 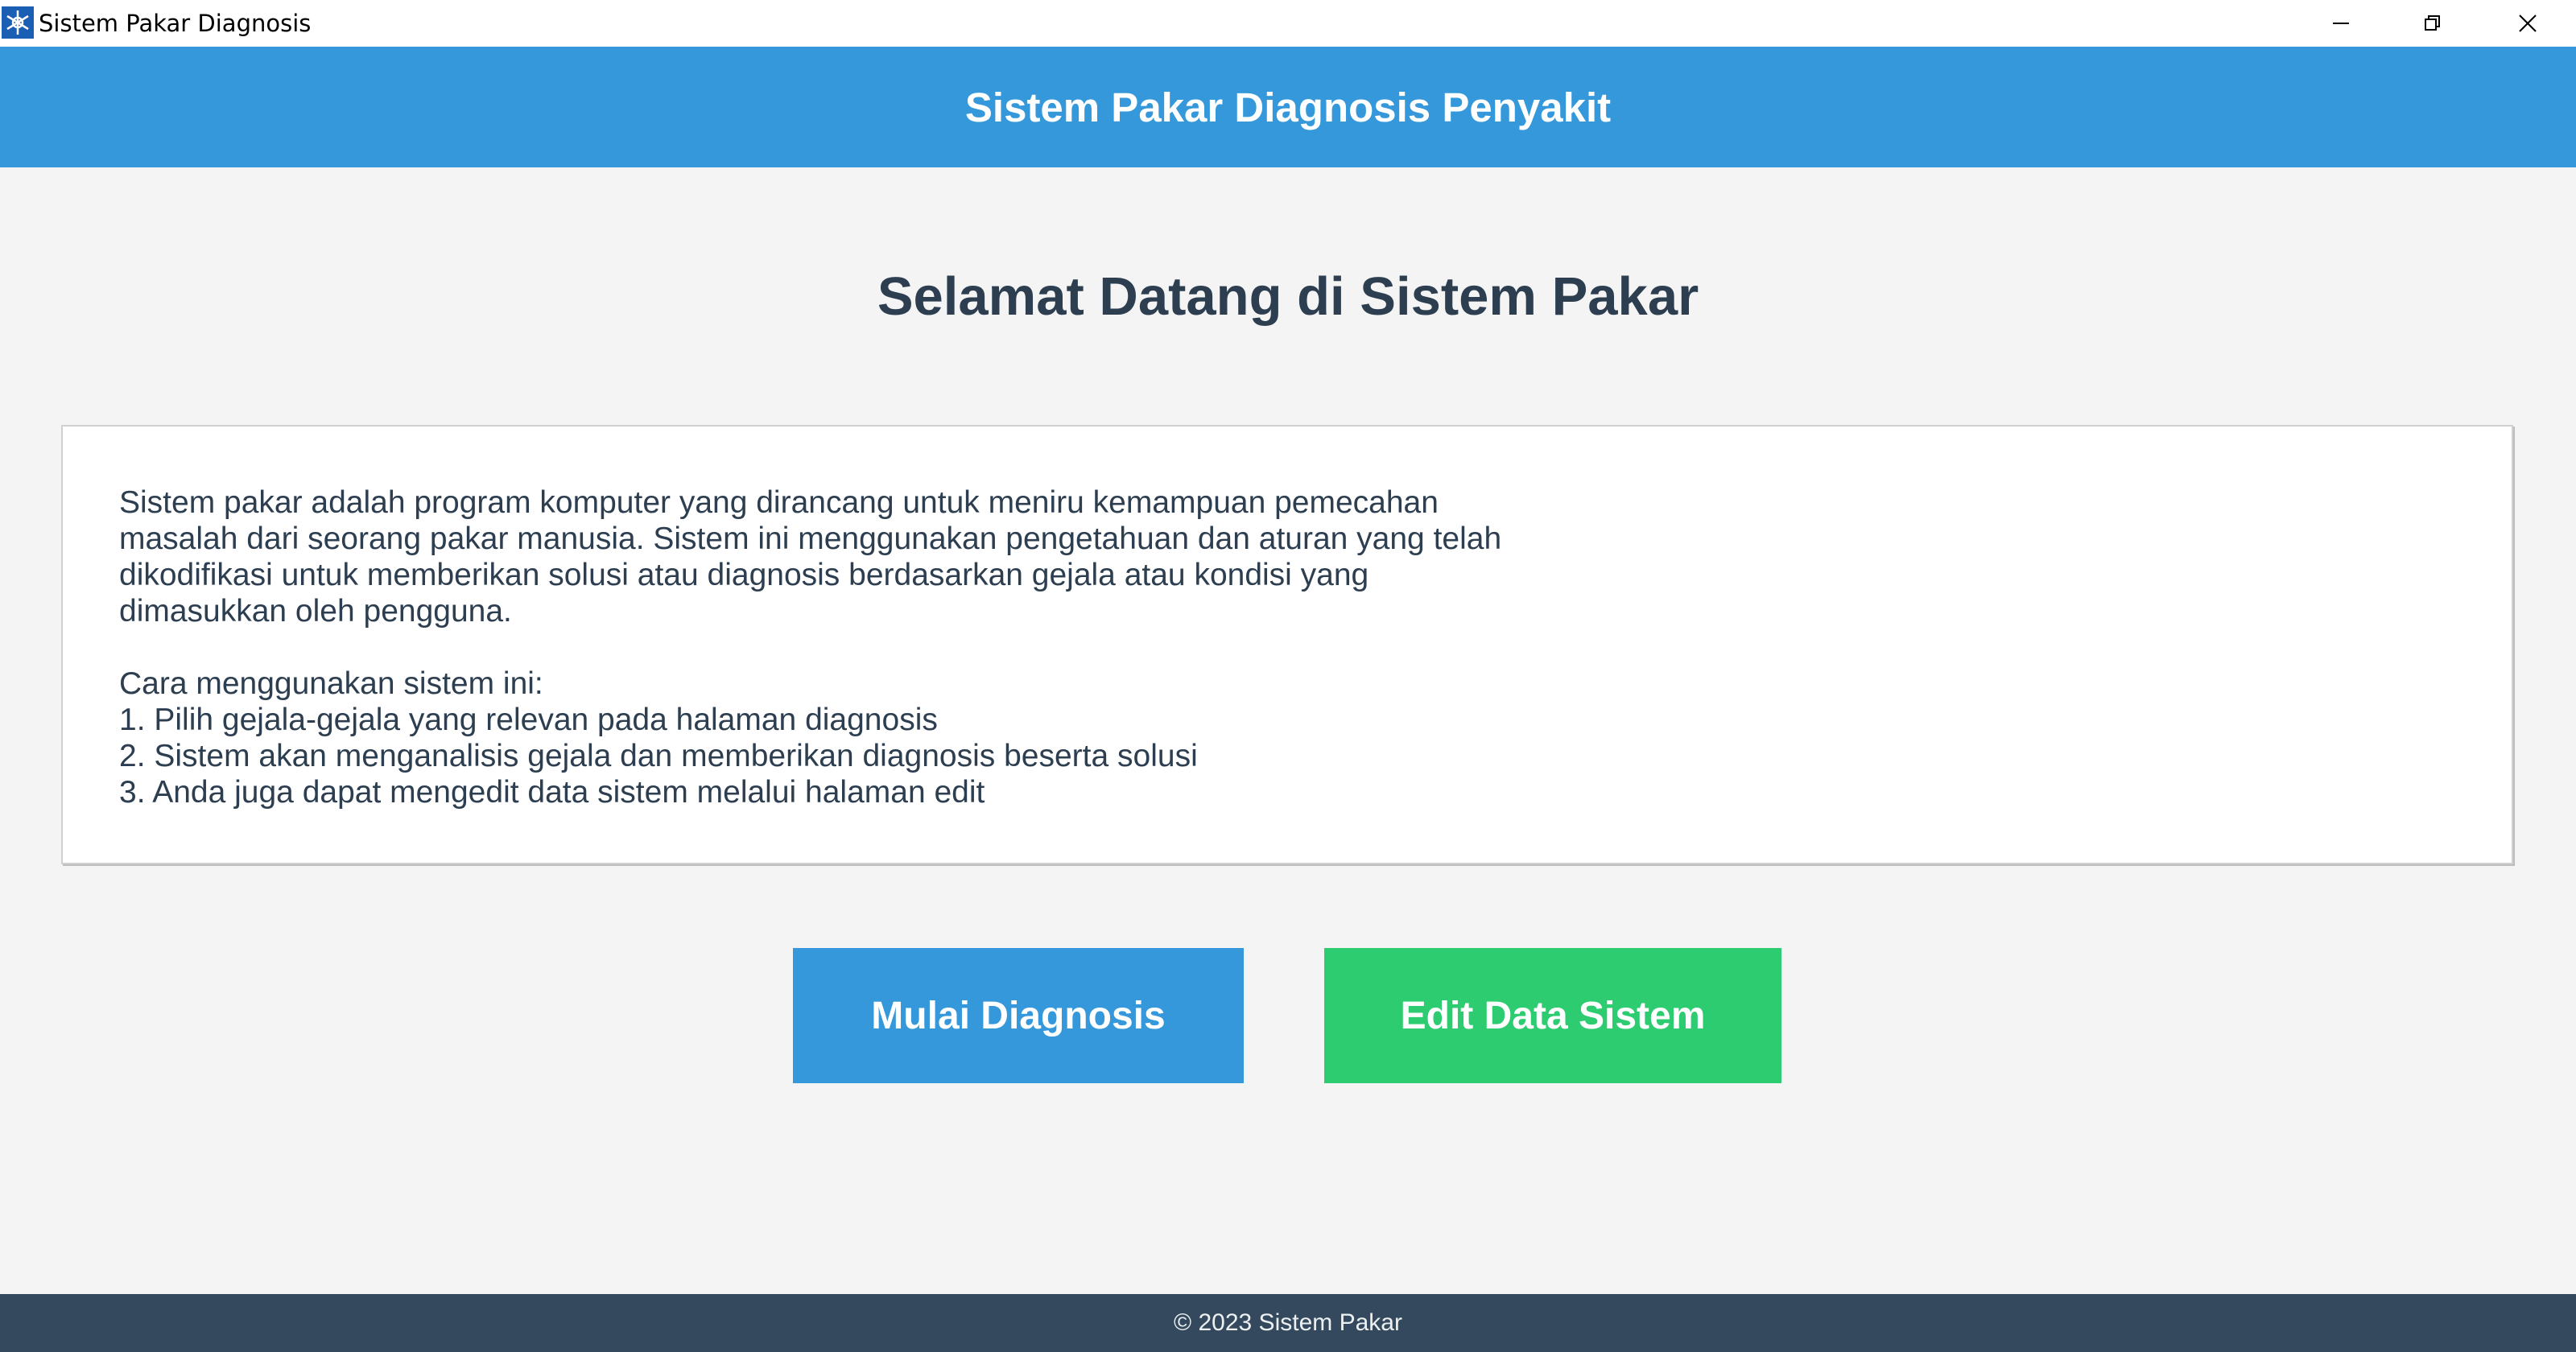 I want to click on restore-button, so click(x=2432, y=23).